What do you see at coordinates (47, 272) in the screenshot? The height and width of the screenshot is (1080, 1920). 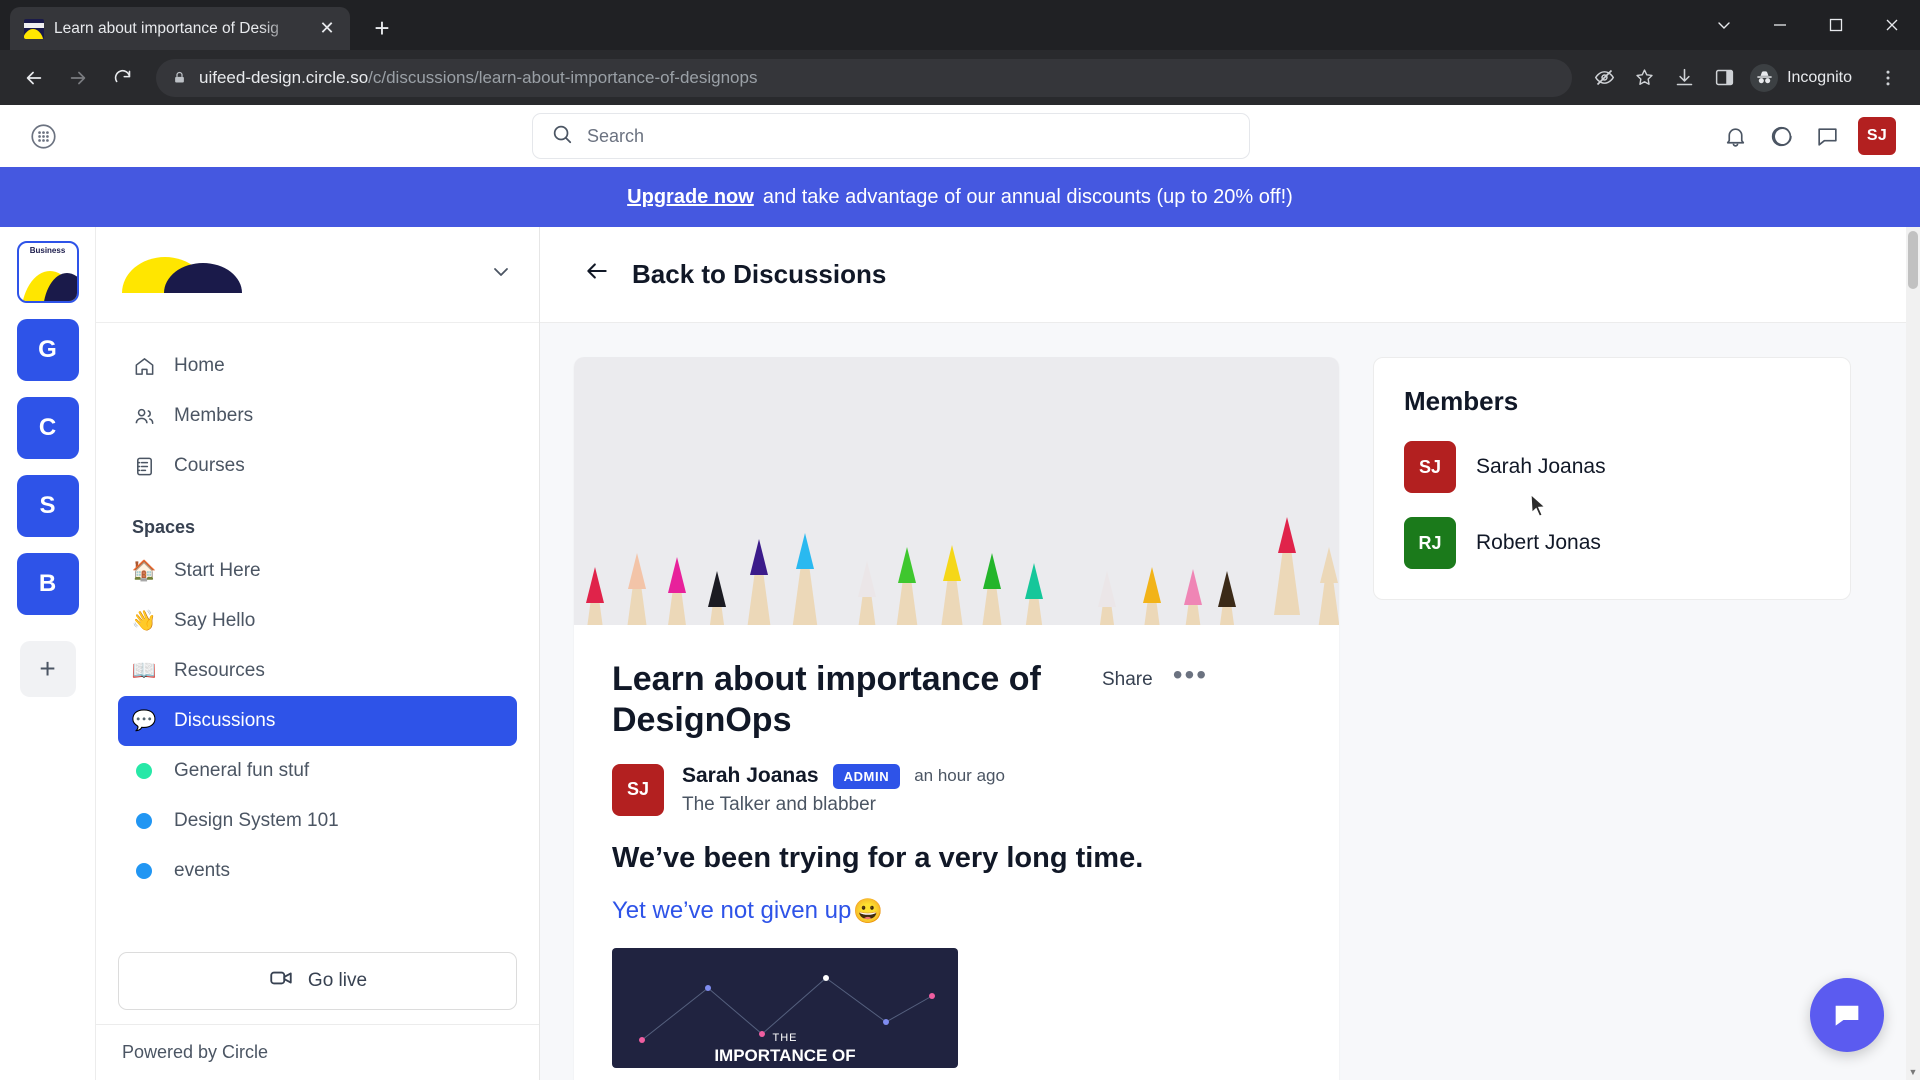 I see `rail-community-logo: Business` at bounding box center [47, 272].